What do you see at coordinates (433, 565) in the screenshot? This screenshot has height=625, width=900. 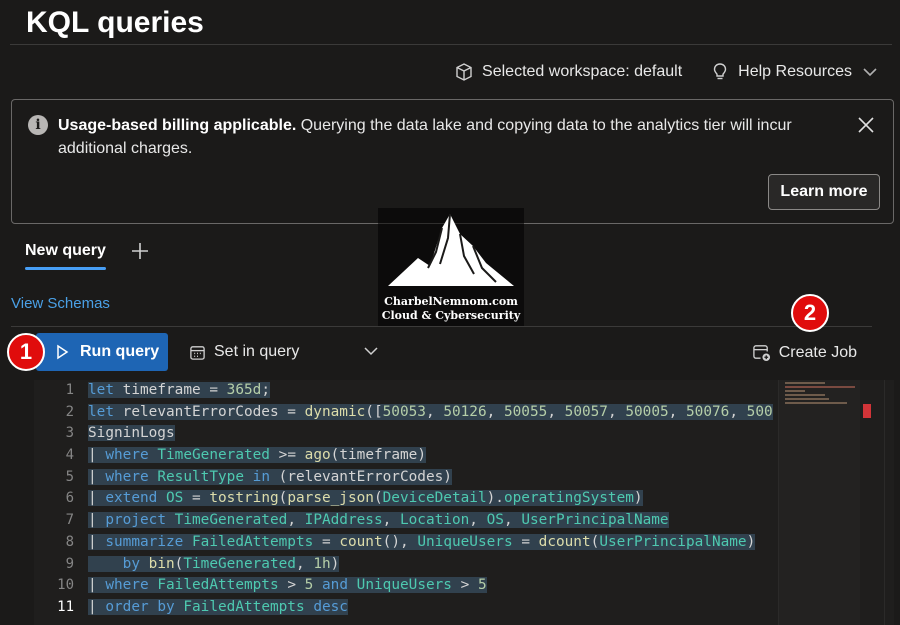 I see `code-line: by bin(TimeGenerated, 1h)` at bounding box center [433, 565].